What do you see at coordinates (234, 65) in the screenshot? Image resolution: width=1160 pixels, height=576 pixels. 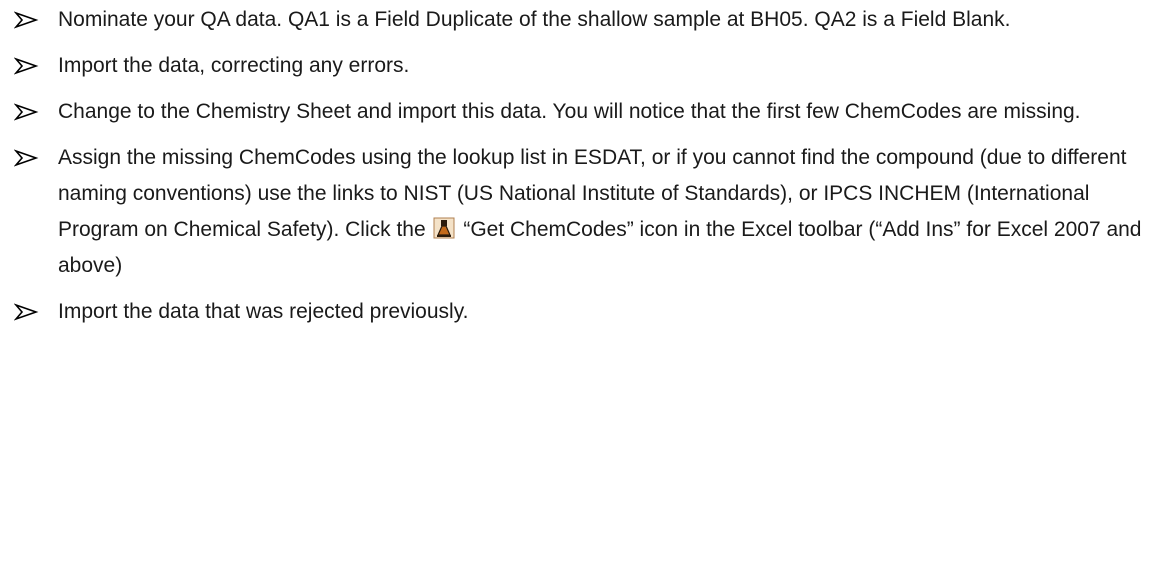 I see `list-item-text: Import the data, correcting any errors.` at bounding box center [234, 65].